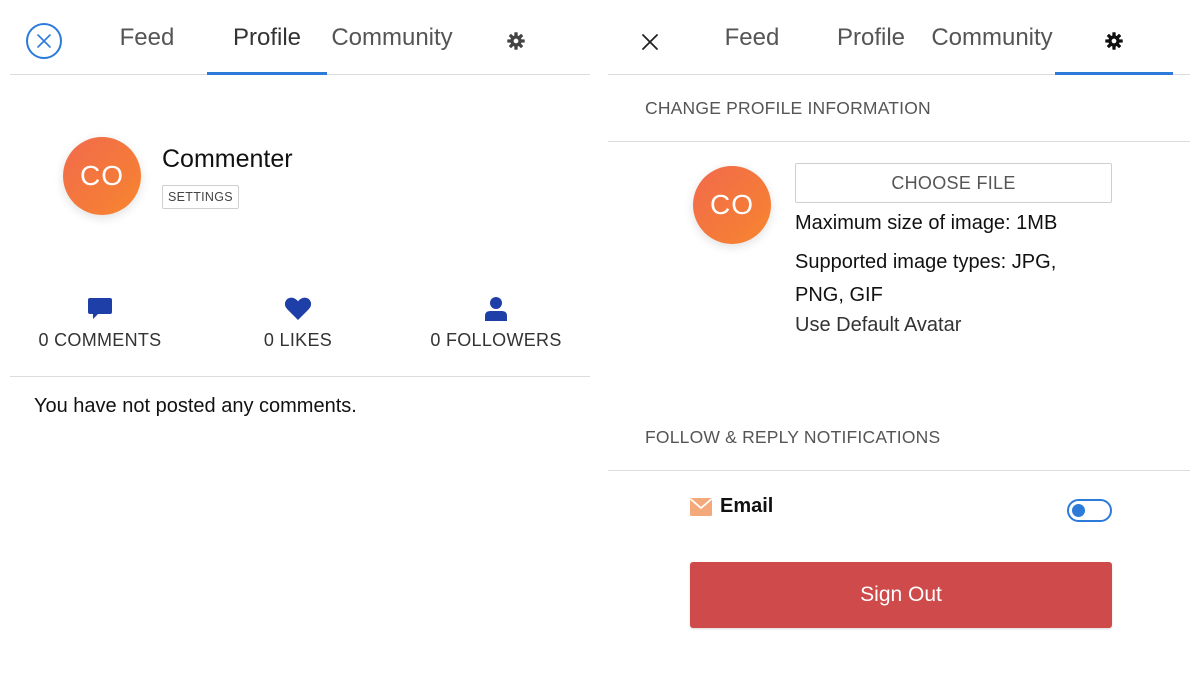 The height and width of the screenshot is (675, 1200). Describe the element at coordinates (195, 406) in the screenshot. I see `empty-comments-message: You have not posted any comments.` at that location.